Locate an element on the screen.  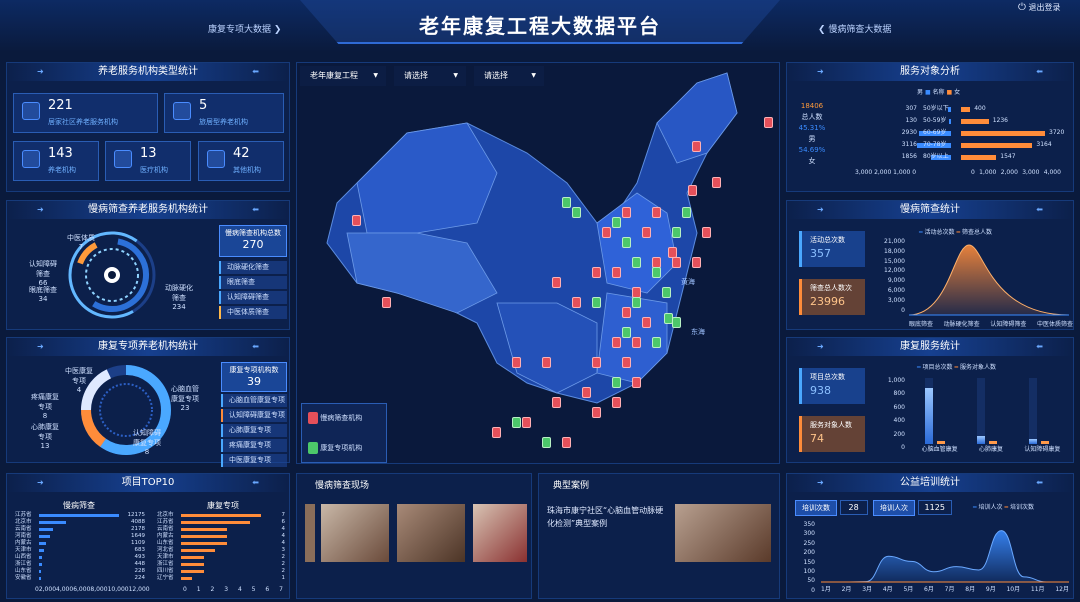
case-text: 珠海市康宁社区“心脑血管动脉硬化检测”典型案例 is located at coordinates (609, 517).